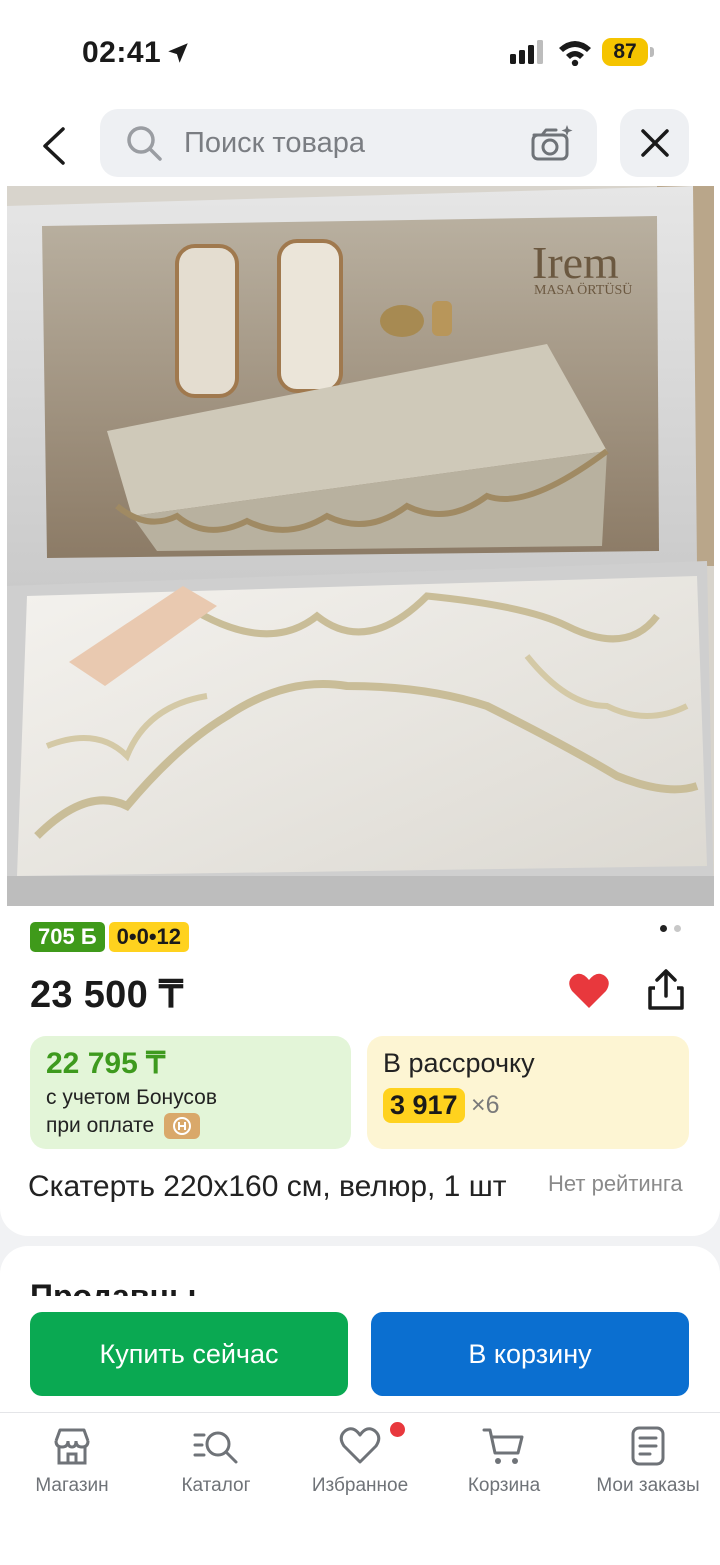 The image size is (720, 1565). Describe the element at coordinates (485, 1105) in the screenshot. I see `installment-multiplier: ×6` at that location.